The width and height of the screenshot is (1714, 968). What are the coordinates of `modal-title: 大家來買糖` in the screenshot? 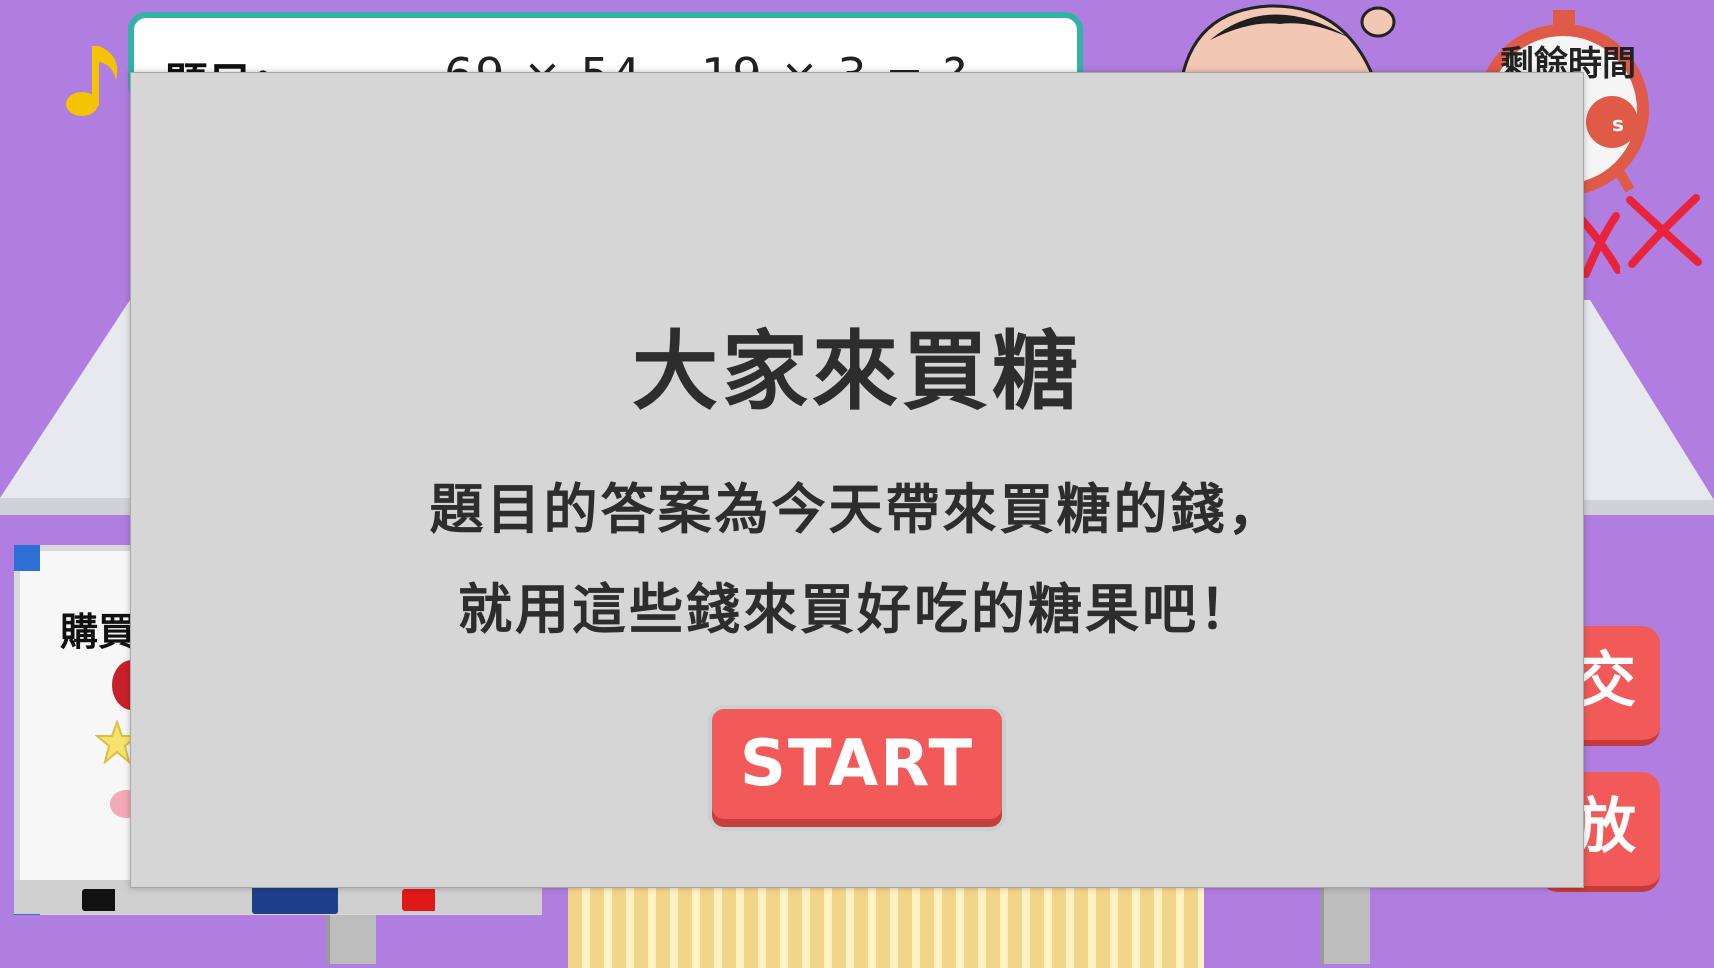 It's located at (857, 372).